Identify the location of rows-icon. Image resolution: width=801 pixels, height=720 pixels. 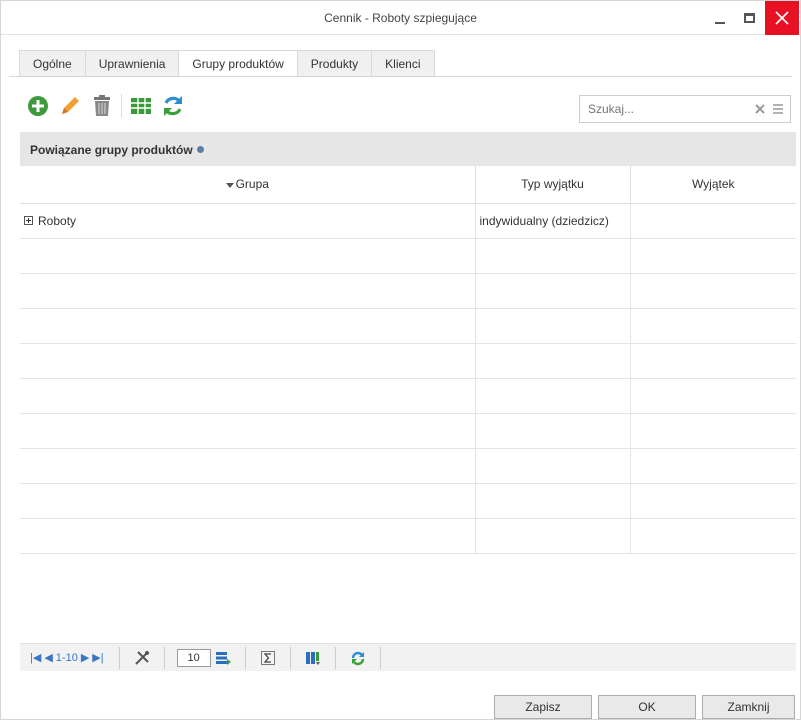
(223, 658).